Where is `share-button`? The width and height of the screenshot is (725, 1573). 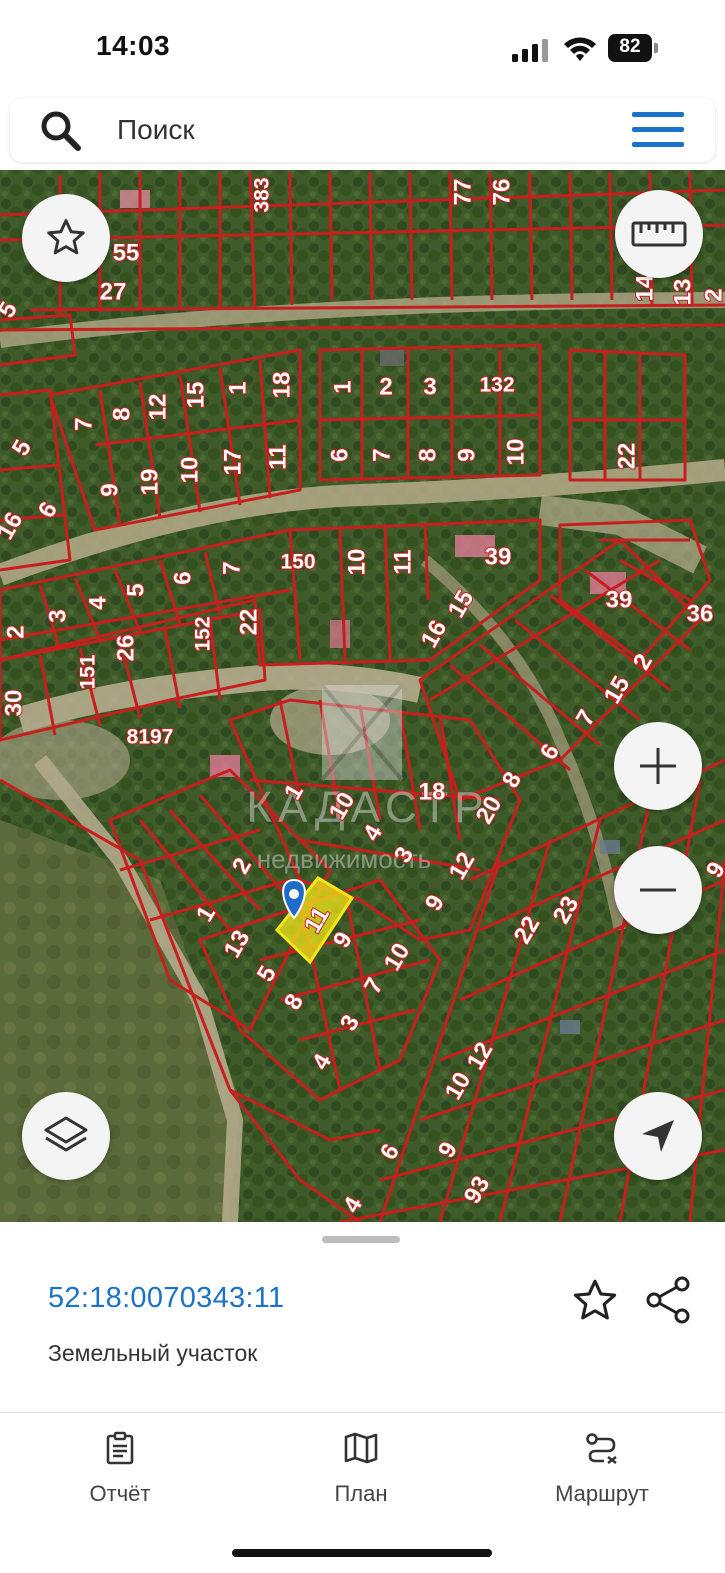
share-button is located at coordinates (668, 1300).